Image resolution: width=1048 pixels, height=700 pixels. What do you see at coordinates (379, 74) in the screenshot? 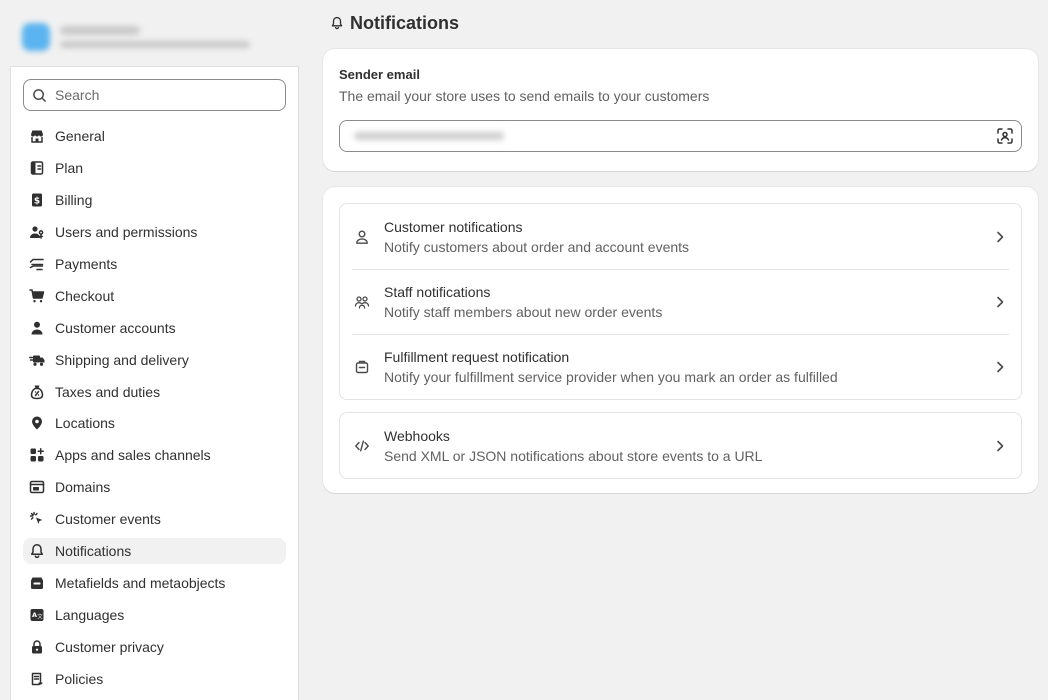
I see `sender-email-title: Sender email` at bounding box center [379, 74].